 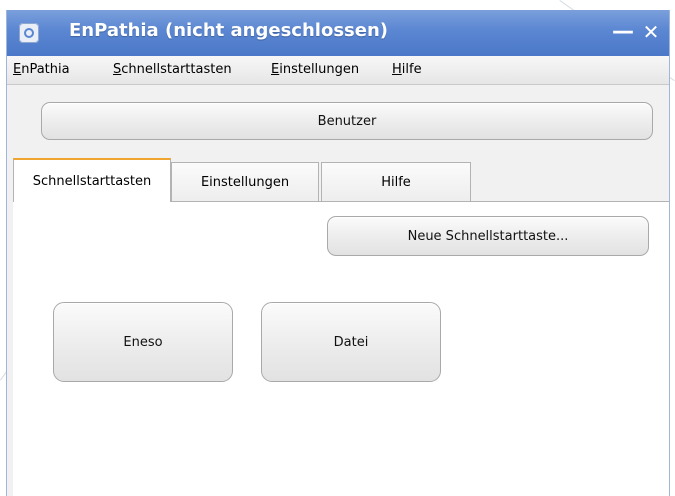 I want to click on menu-hilfe: Hilfe, so click(x=407, y=69).